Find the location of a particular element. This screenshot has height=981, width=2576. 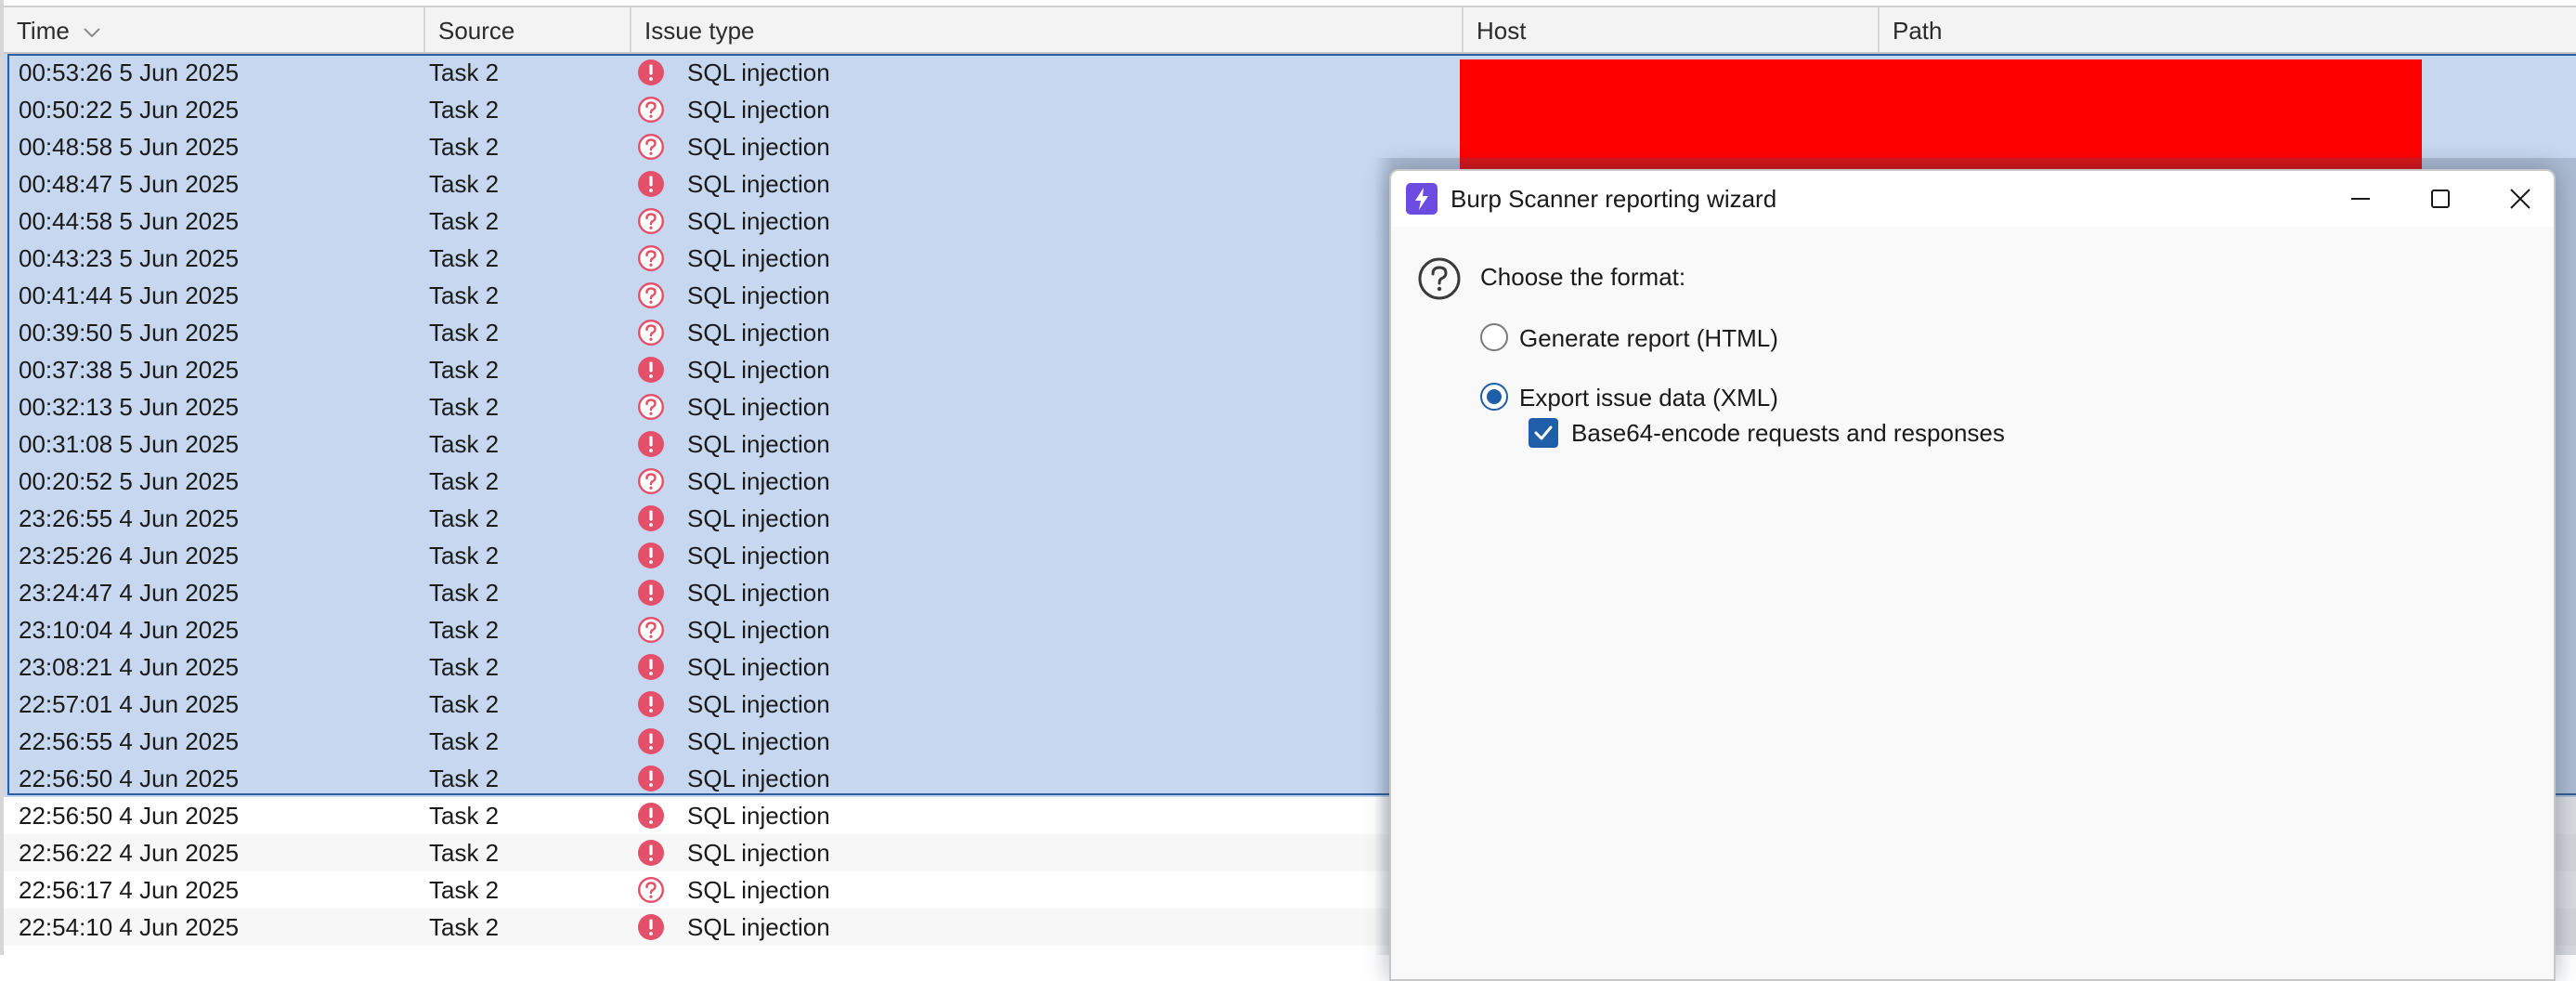

cell-time: 00:44:58 5 Jun 2025 is located at coordinates (129, 221).